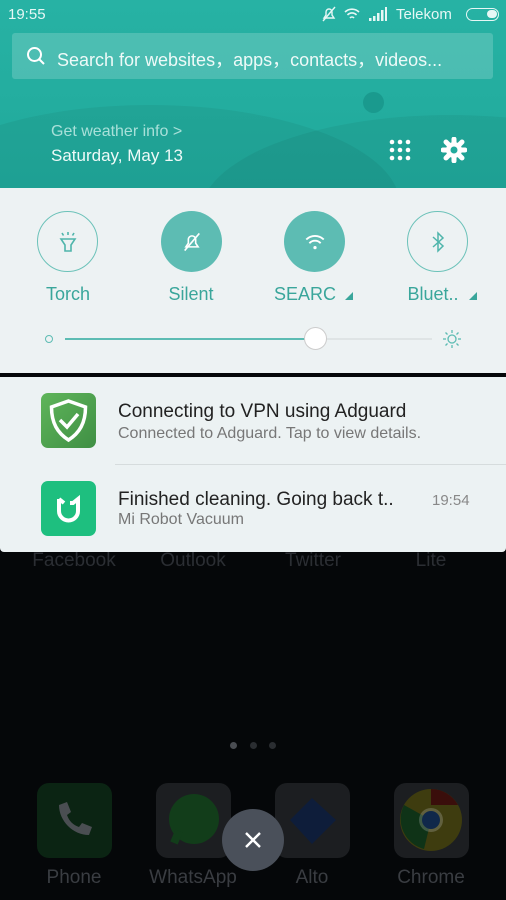  I want to click on wifi-expand-icon, so click(349, 296).